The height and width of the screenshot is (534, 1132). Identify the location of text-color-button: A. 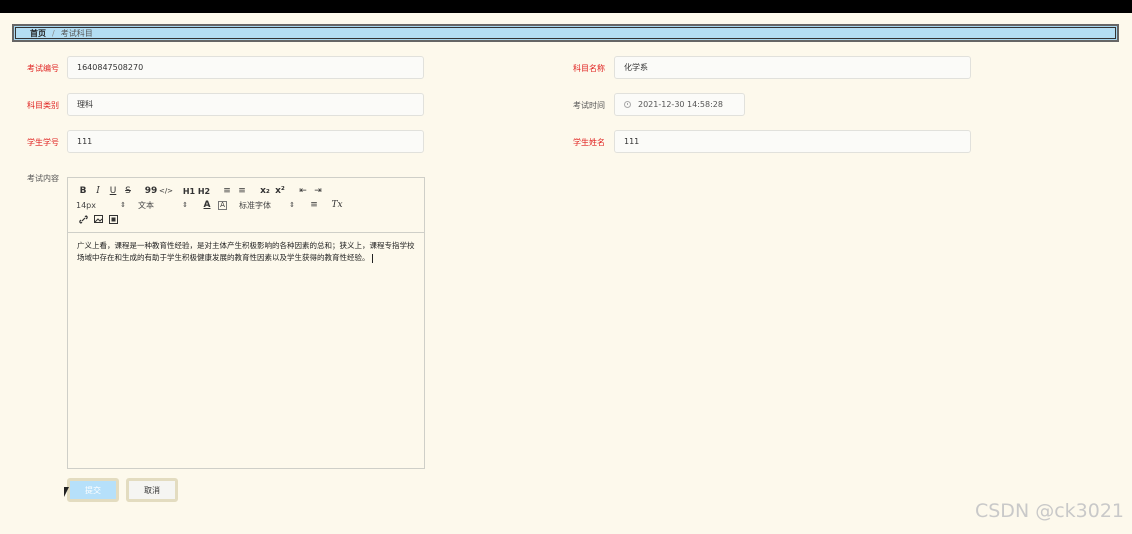
(207, 205).